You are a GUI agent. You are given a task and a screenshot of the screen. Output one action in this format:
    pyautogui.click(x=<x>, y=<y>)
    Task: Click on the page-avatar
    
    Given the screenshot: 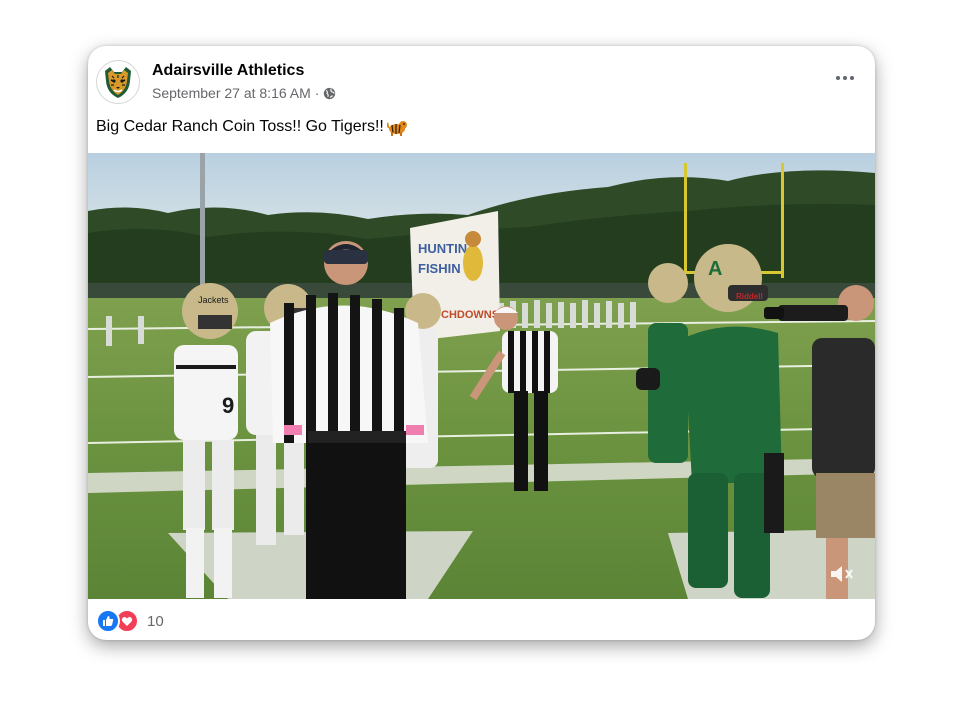 What is the action you would take?
    pyautogui.click(x=118, y=82)
    